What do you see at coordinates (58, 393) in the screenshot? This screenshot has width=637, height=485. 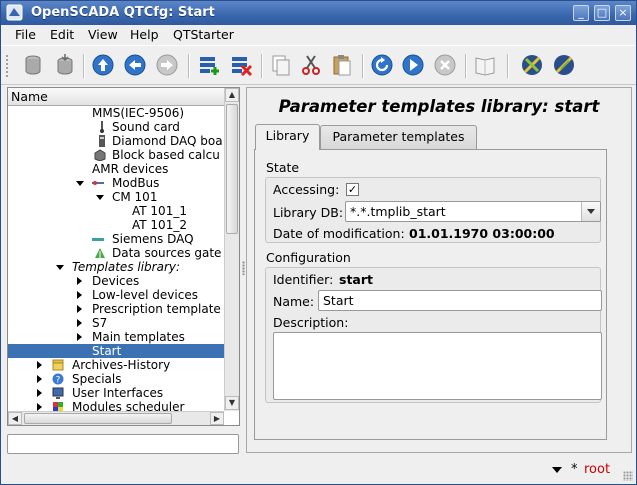 I see `monitor-icon` at bounding box center [58, 393].